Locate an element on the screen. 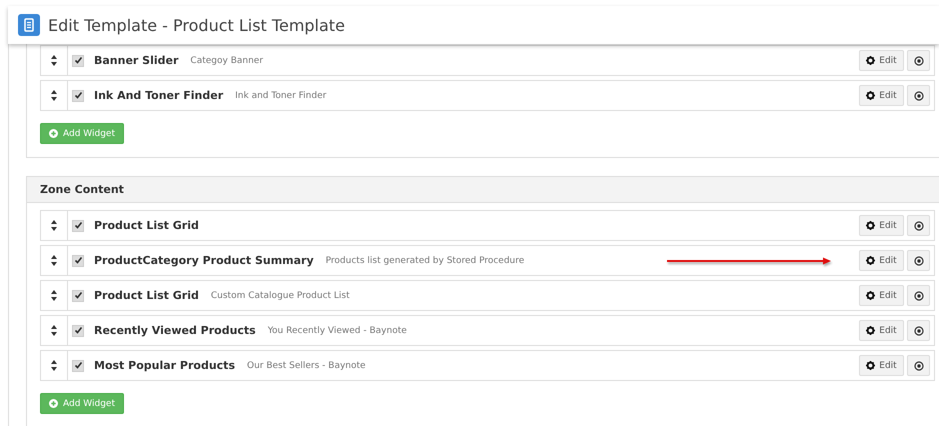 This screenshot has width=939, height=426. widget-description: You Recently Viewed - Baynote is located at coordinates (337, 331).